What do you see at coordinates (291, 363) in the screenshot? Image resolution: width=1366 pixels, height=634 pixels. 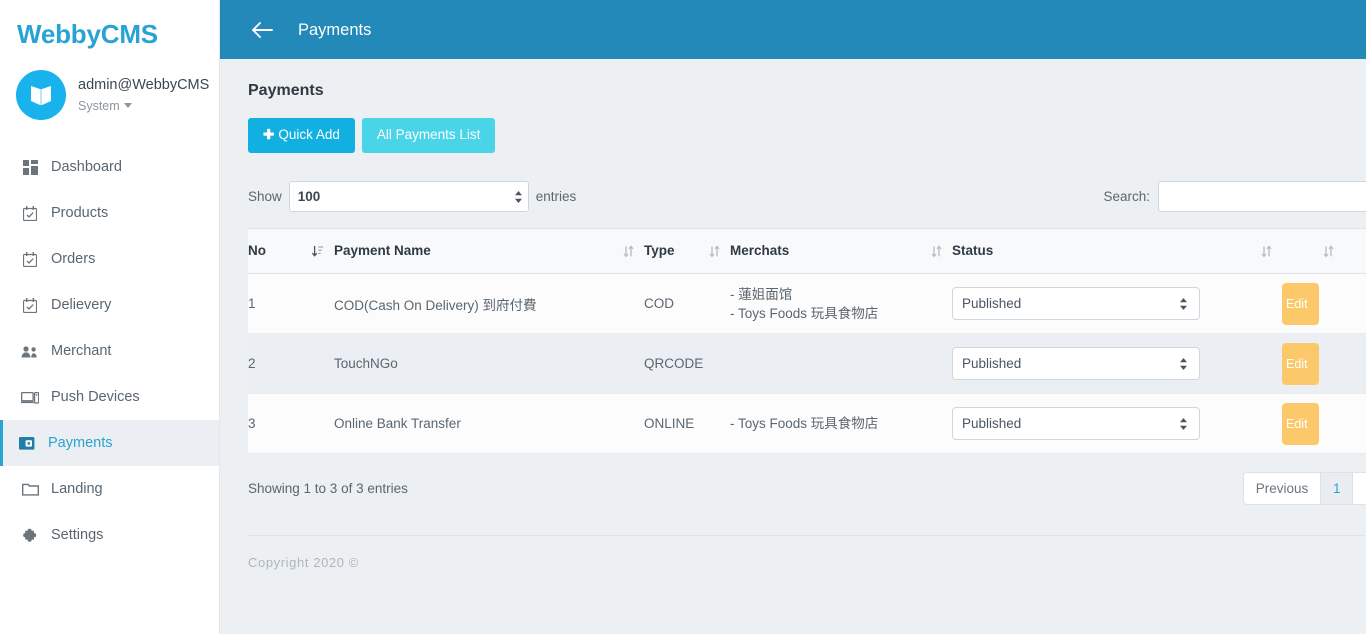 I see `cell-no: 2` at bounding box center [291, 363].